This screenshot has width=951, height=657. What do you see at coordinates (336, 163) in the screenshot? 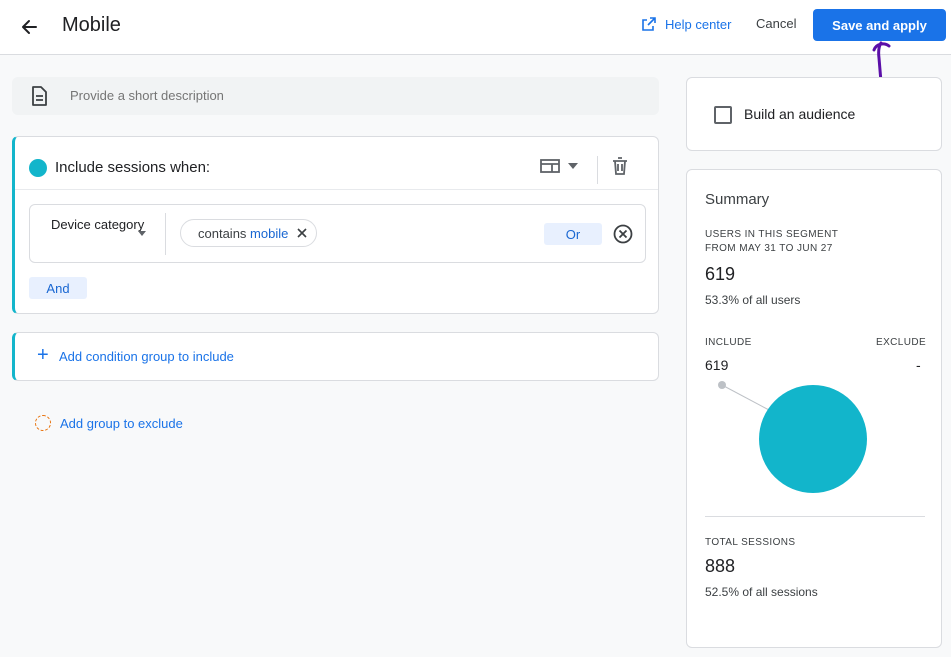
I see `include-card-header: Include sessions when:` at bounding box center [336, 163].